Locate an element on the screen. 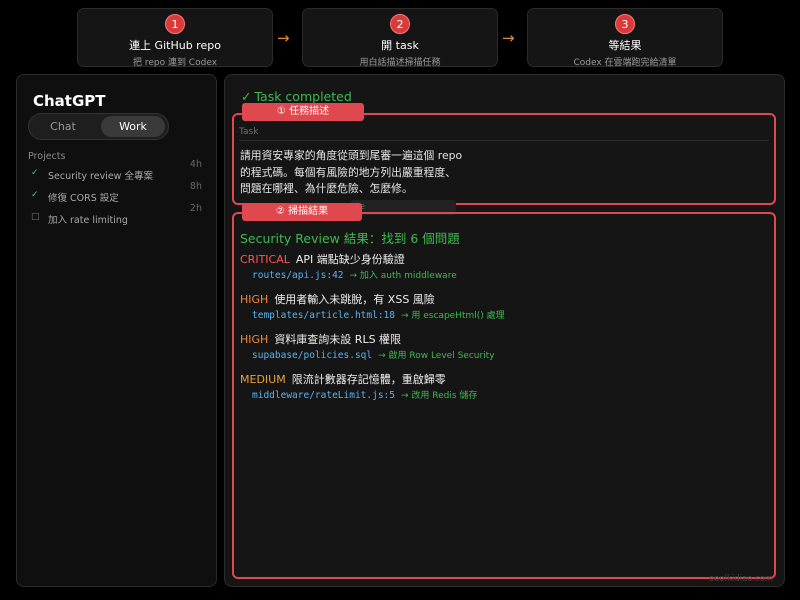 Image resolution: width=800 pixels, height=600 pixels. issue-title: API 端點缺少身份驗證 is located at coordinates (350, 259).